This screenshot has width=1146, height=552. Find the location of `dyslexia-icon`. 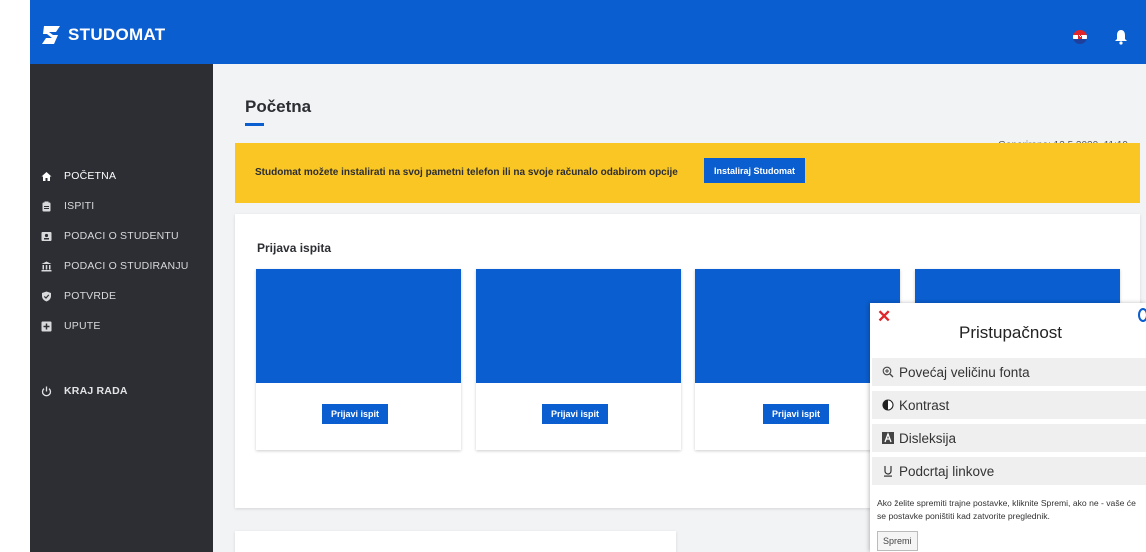

dyslexia-icon is located at coordinates (888, 438).